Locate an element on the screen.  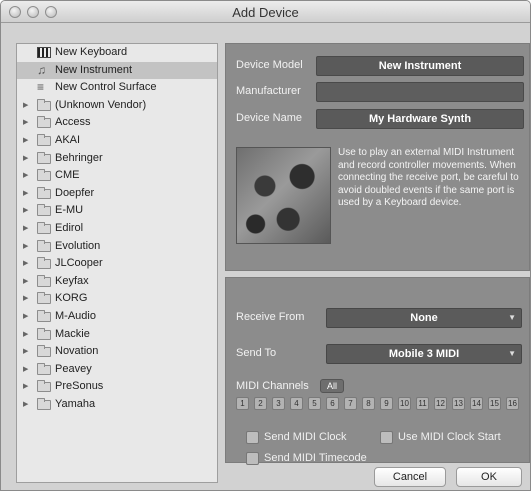
device-list-item: ▶ CME is located at coordinates (117, 176).